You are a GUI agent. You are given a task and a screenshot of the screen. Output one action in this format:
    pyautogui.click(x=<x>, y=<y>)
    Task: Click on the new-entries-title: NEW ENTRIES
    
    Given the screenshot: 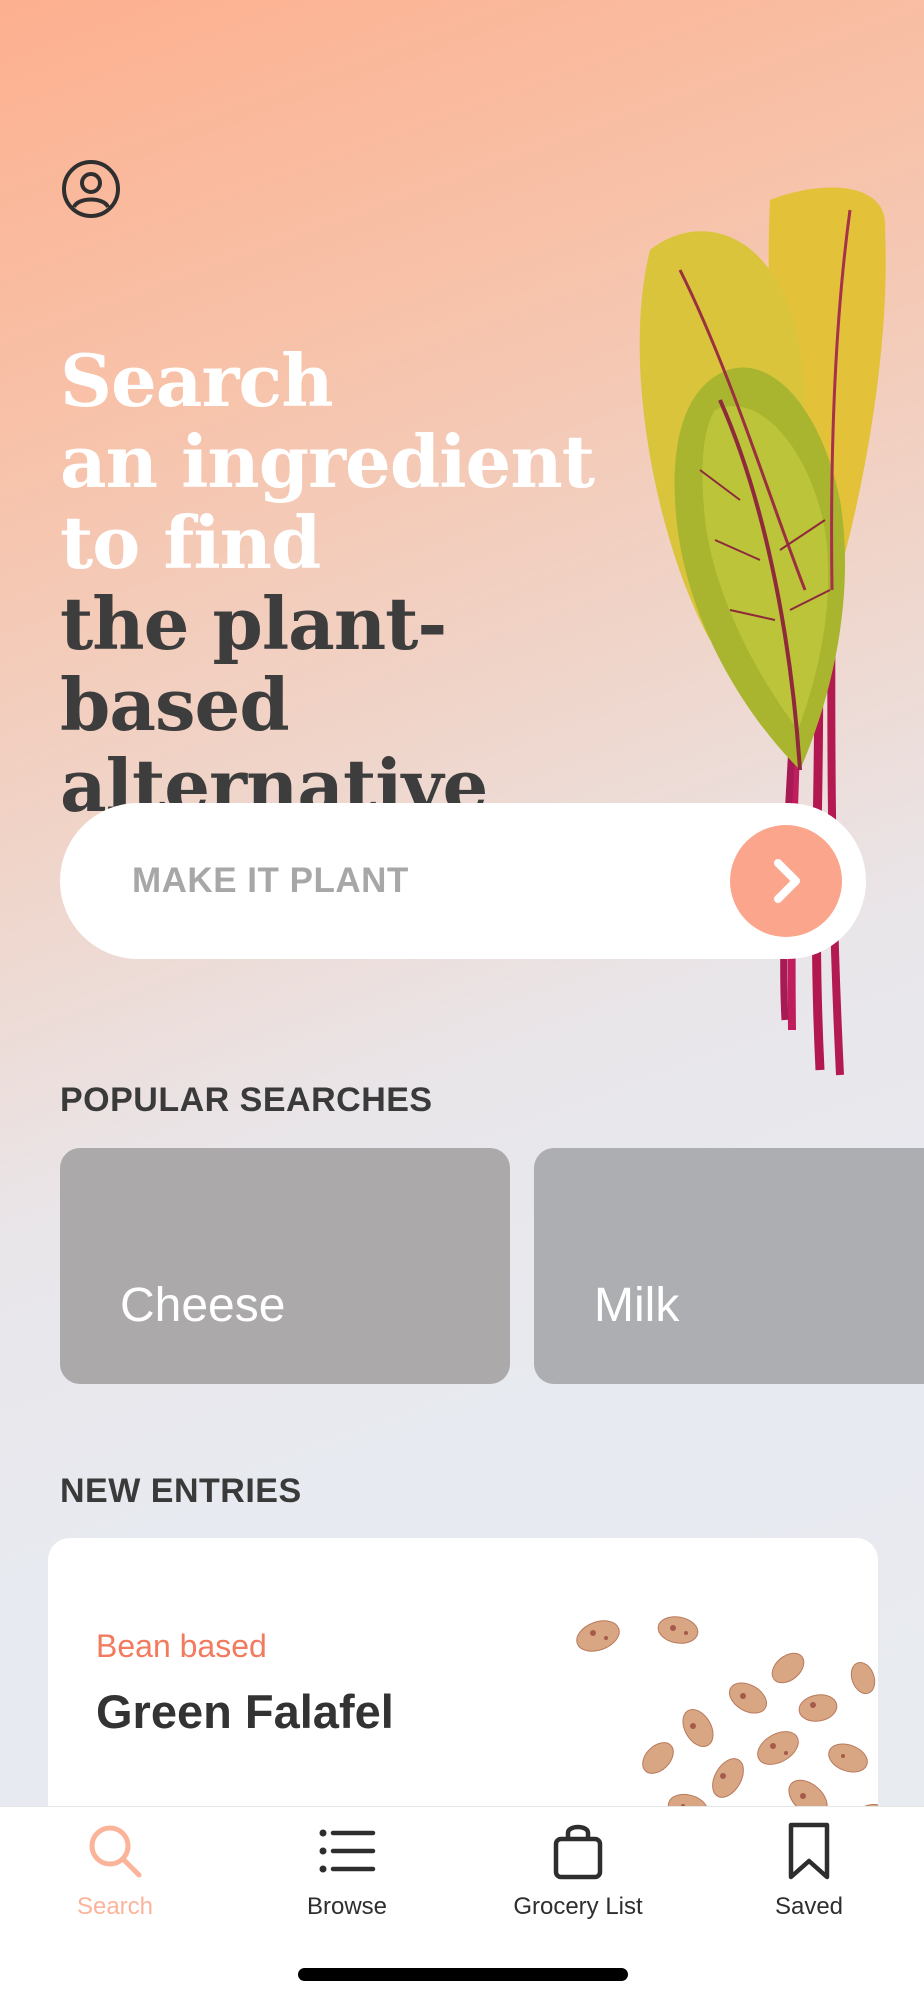 What is the action you would take?
    pyautogui.click(x=181, y=1491)
    